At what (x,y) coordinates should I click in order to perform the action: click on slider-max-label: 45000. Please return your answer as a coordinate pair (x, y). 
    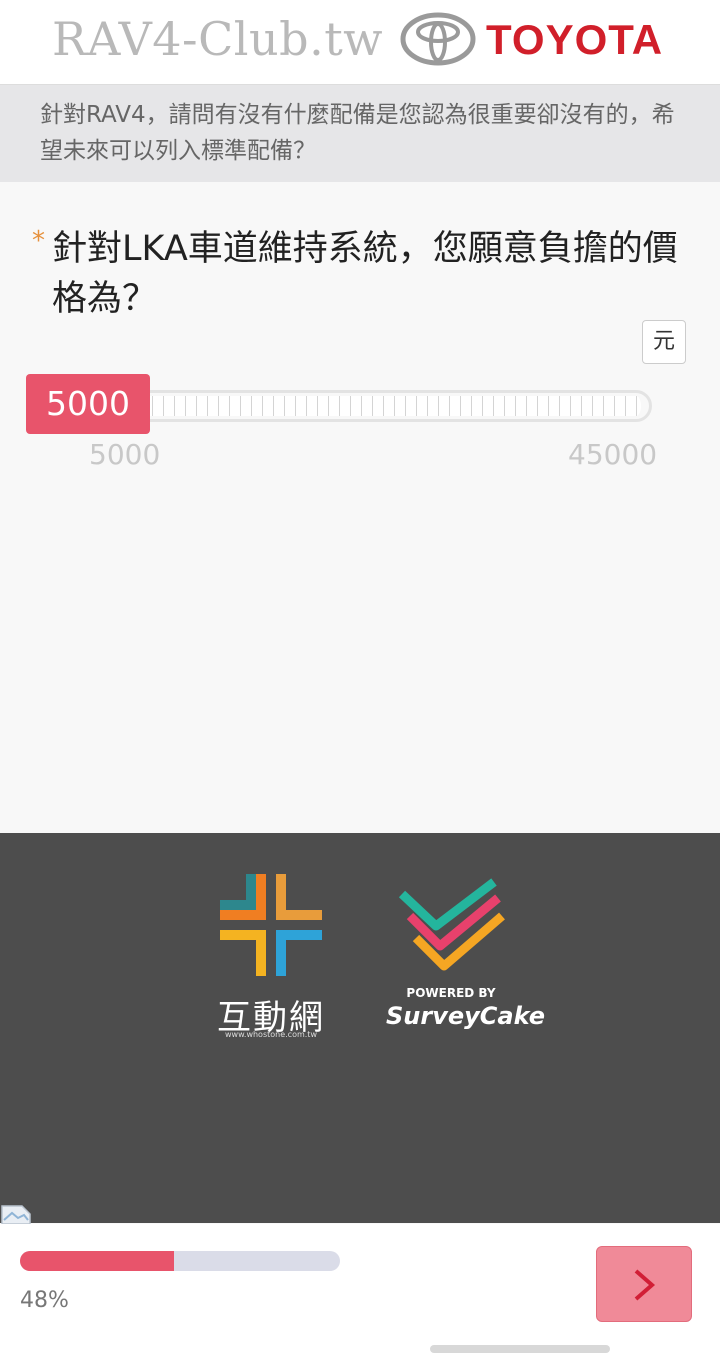
    Looking at the image, I should click on (613, 454).